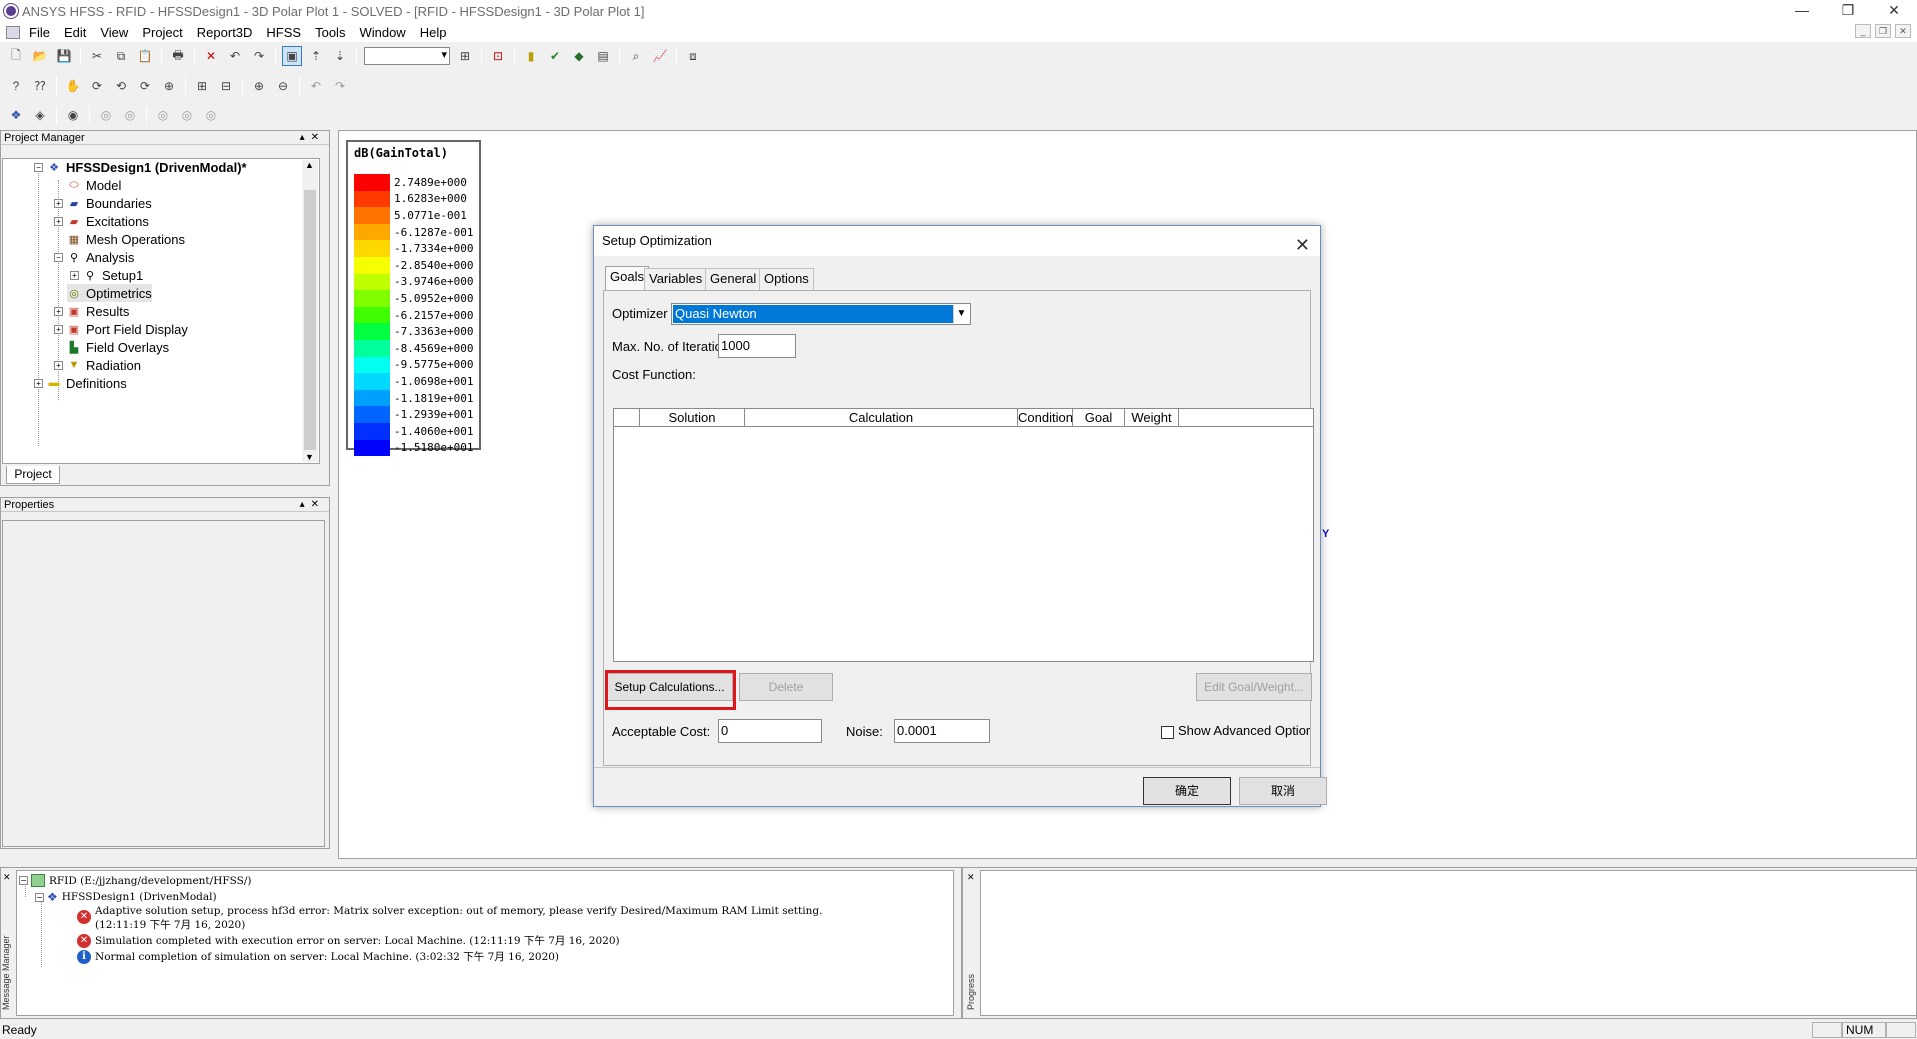  Describe the element at coordinates (770, 731) in the screenshot. I see `acceptable-cost-input: 0` at that location.